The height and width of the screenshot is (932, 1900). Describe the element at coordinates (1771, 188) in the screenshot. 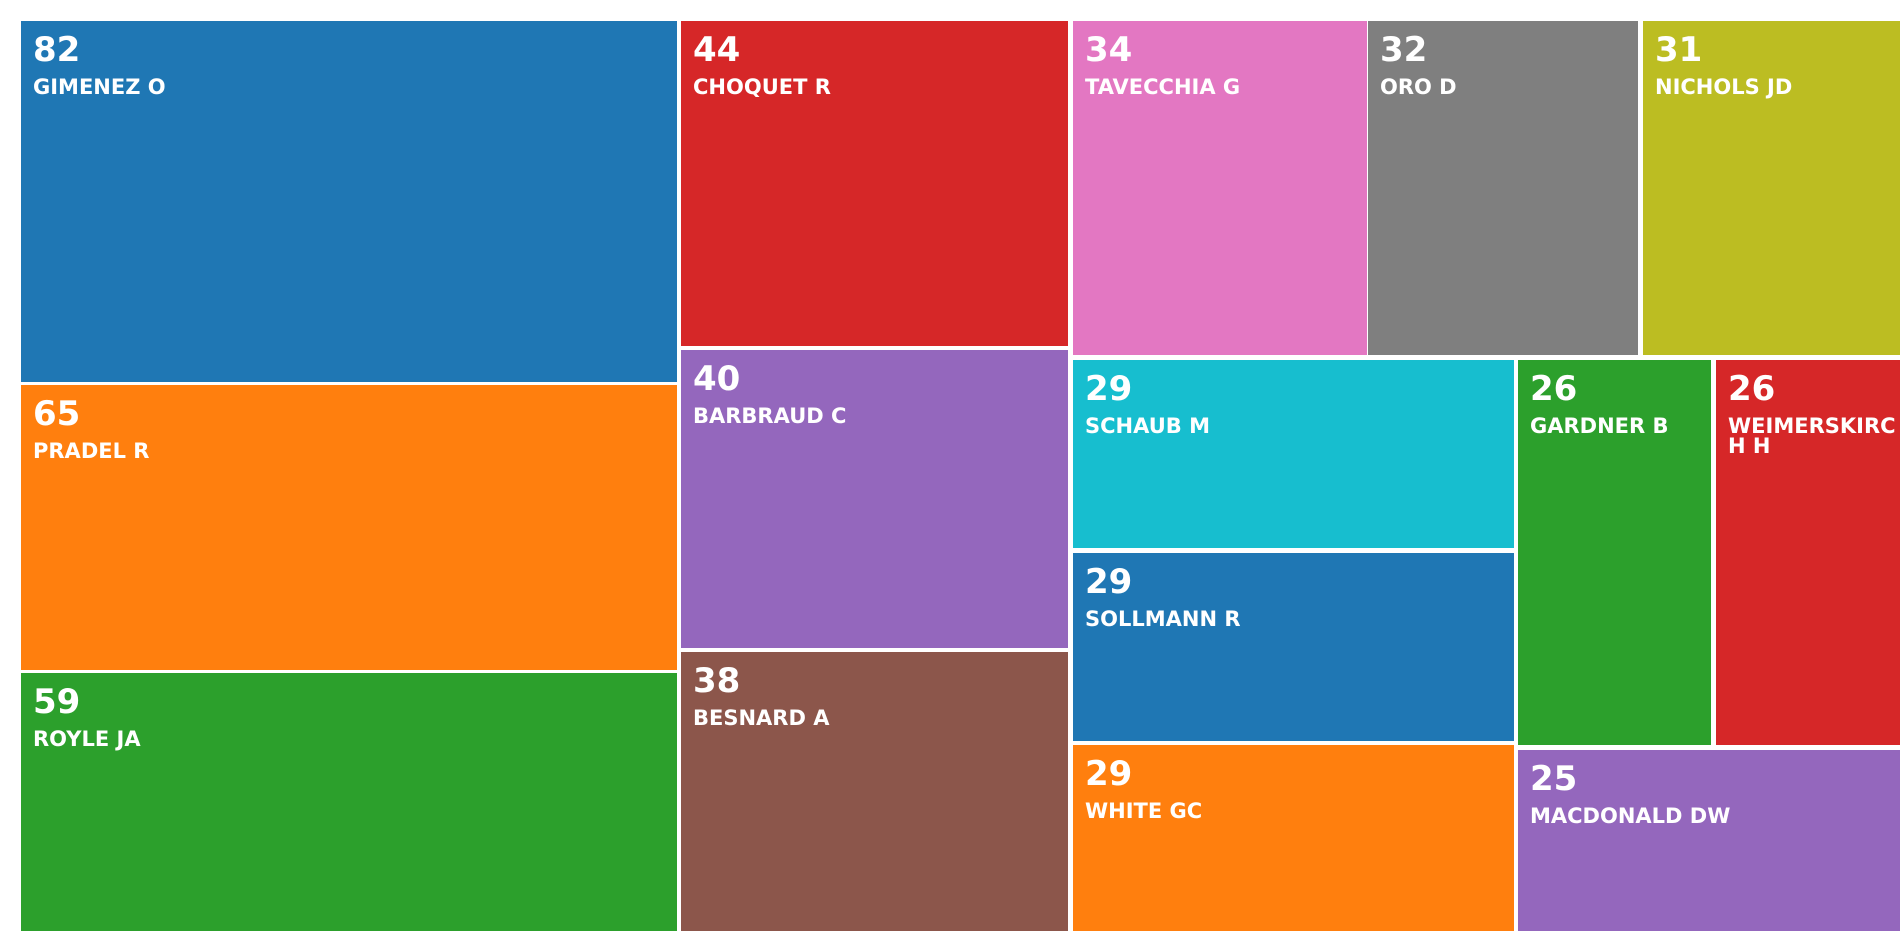

I see `treemap-tile-nichols-jd: 31 NICHOLS JD` at that location.